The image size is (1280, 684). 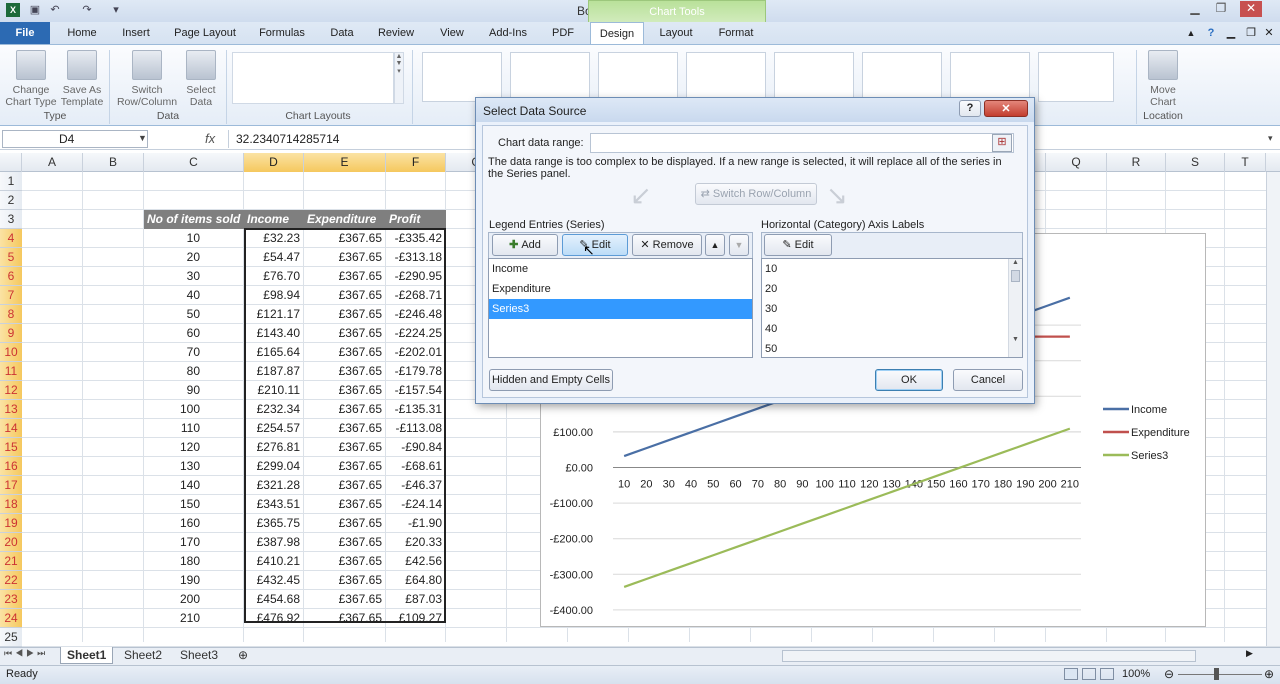 I want to click on ok-button: OK, so click(x=909, y=380).